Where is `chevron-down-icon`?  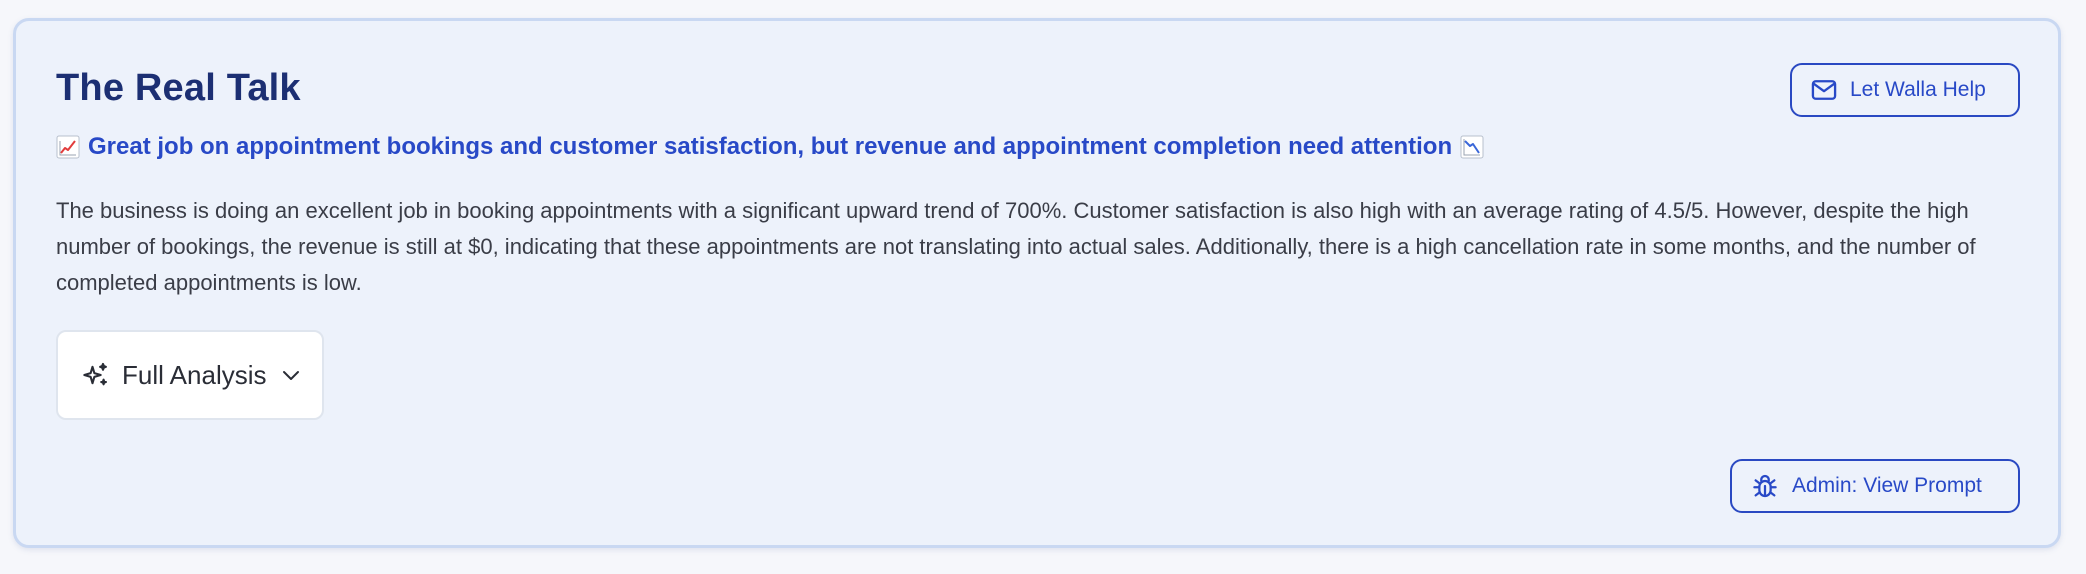
chevron-down-icon is located at coordinates (291, 375).